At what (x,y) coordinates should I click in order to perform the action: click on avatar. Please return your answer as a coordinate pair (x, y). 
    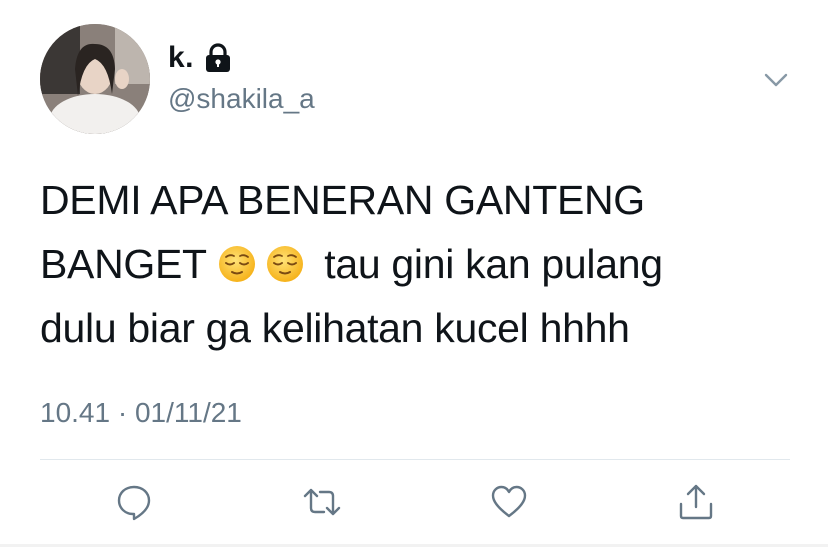
    Looking at the image, I should click on (95, 79).